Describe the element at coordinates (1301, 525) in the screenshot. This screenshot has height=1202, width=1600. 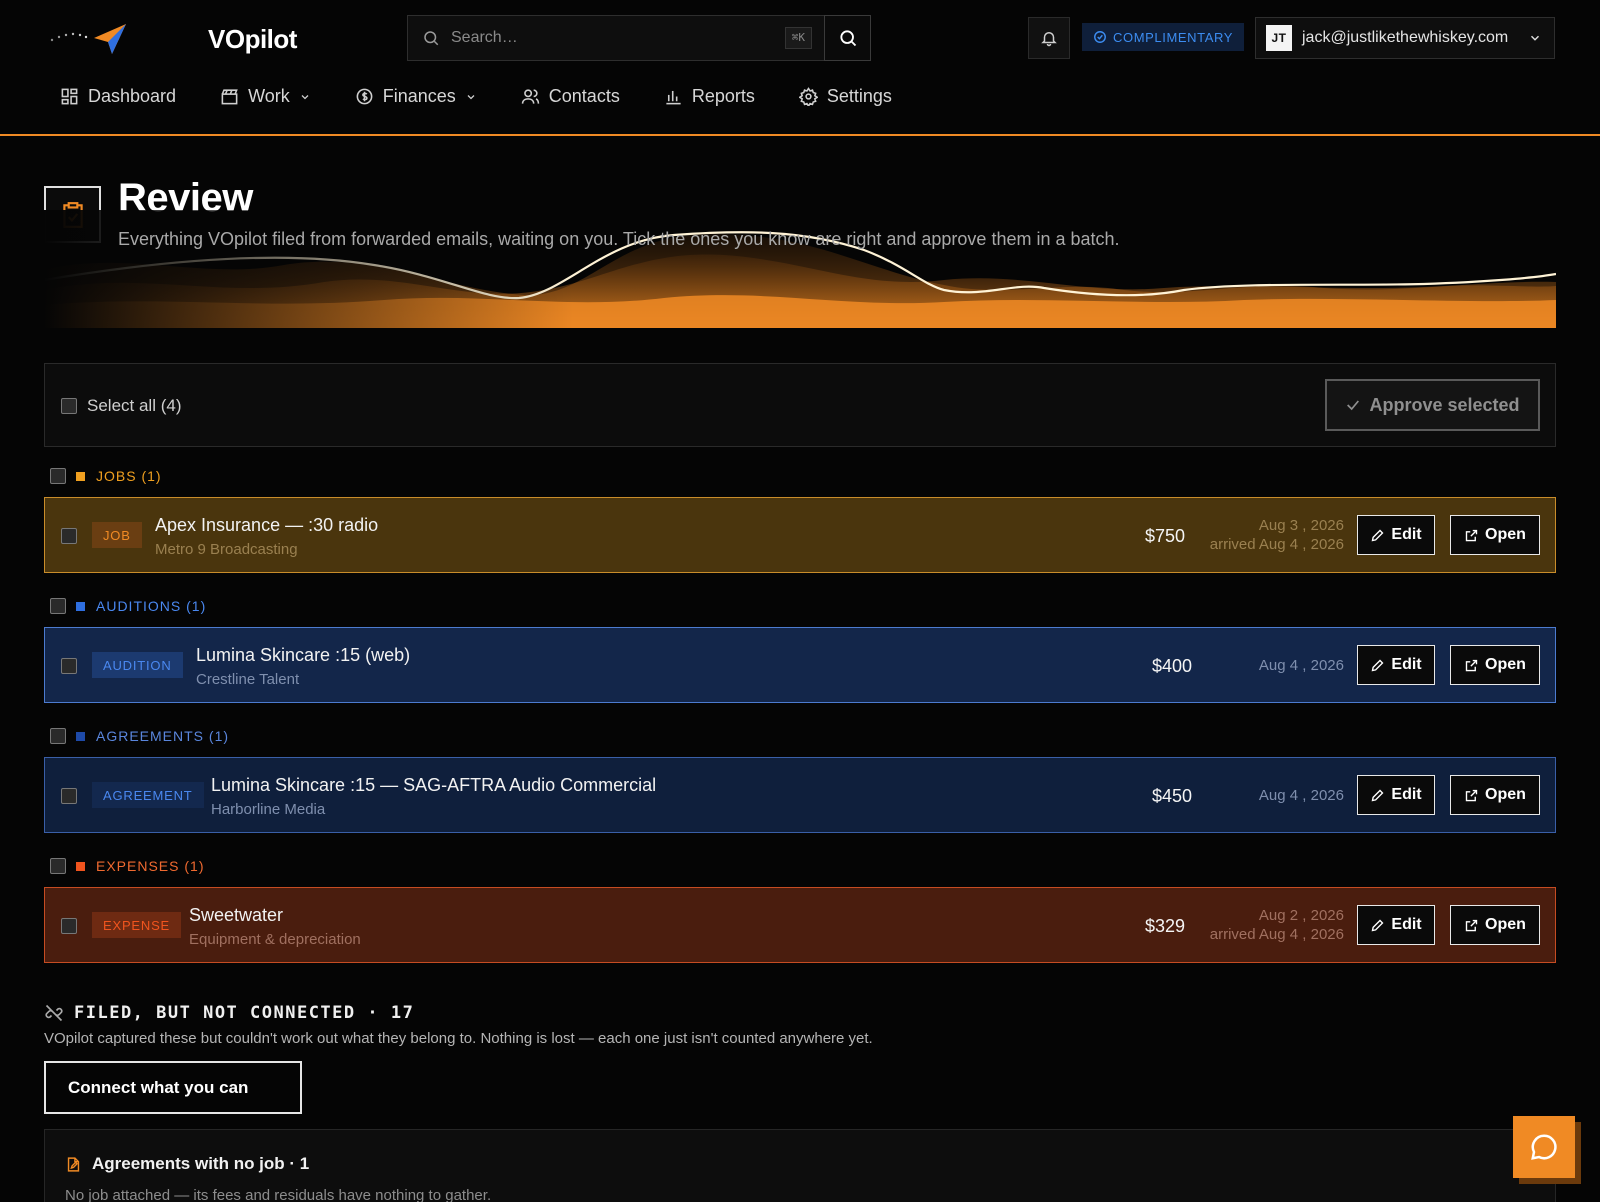
I see `row-date: Aug 3 , 2026` at that location.